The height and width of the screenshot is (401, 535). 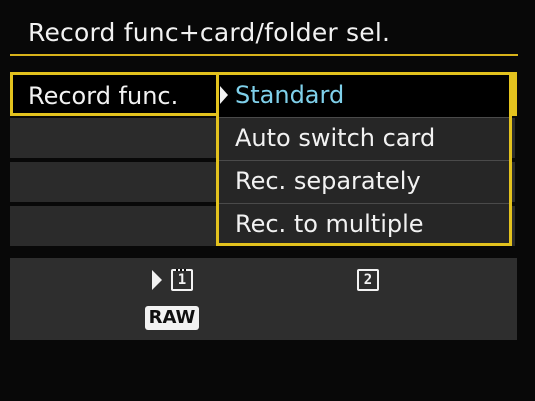 I want to click on active-card-pointer-icon, so click(x=157, y=280).